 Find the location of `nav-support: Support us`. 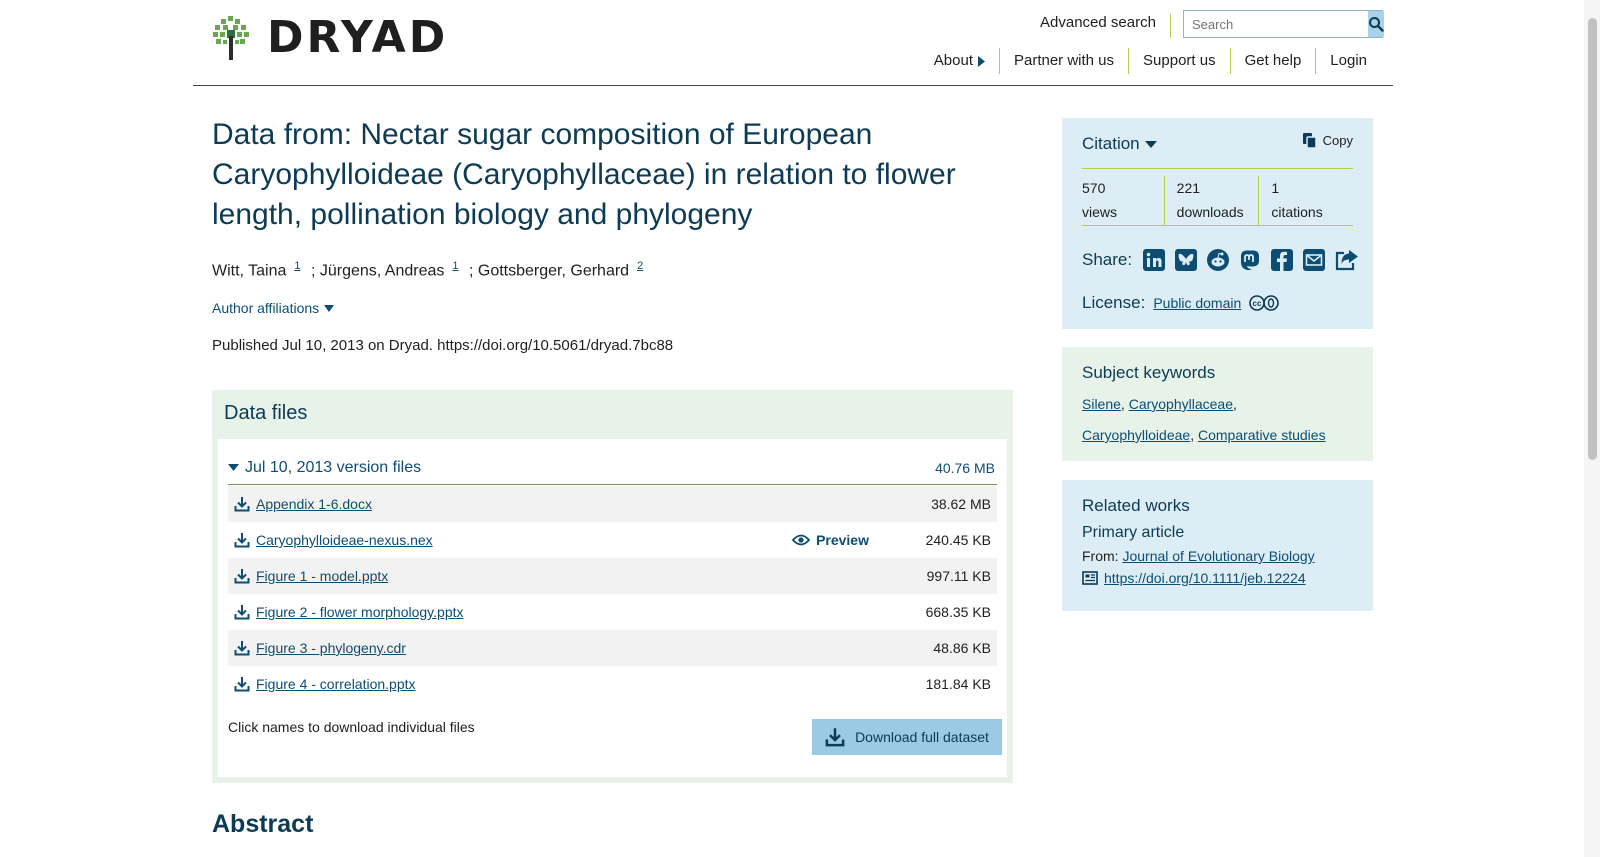

nav-support: Support us is located at coordinates (1179, 61).